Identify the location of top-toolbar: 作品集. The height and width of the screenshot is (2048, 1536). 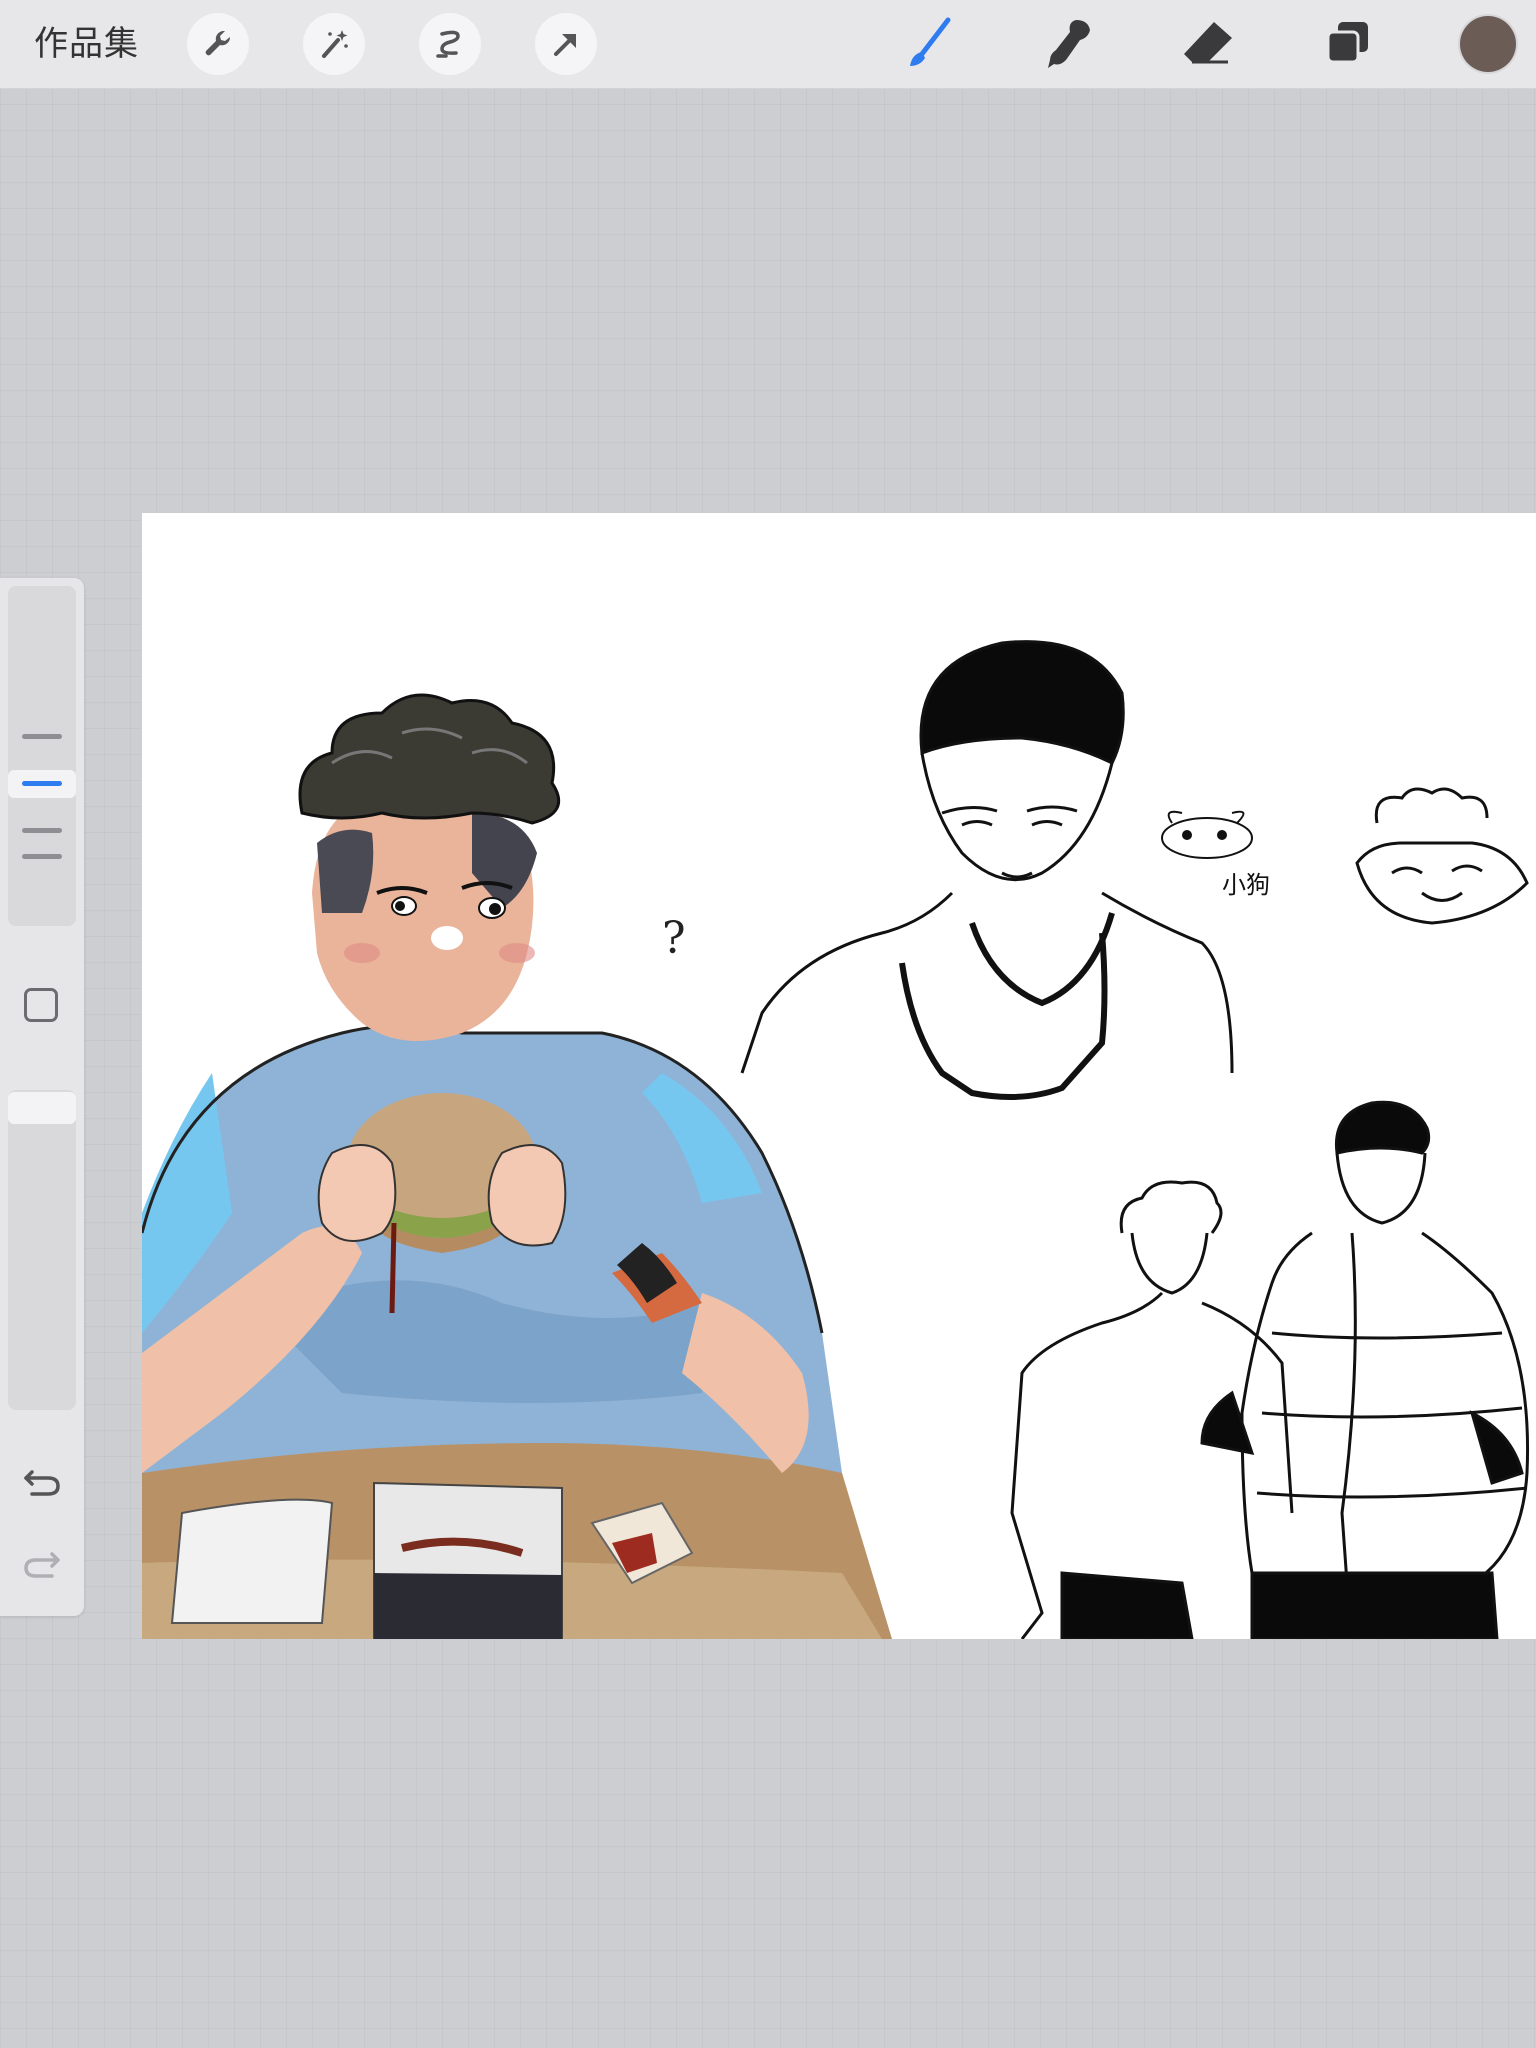
(768, 44).